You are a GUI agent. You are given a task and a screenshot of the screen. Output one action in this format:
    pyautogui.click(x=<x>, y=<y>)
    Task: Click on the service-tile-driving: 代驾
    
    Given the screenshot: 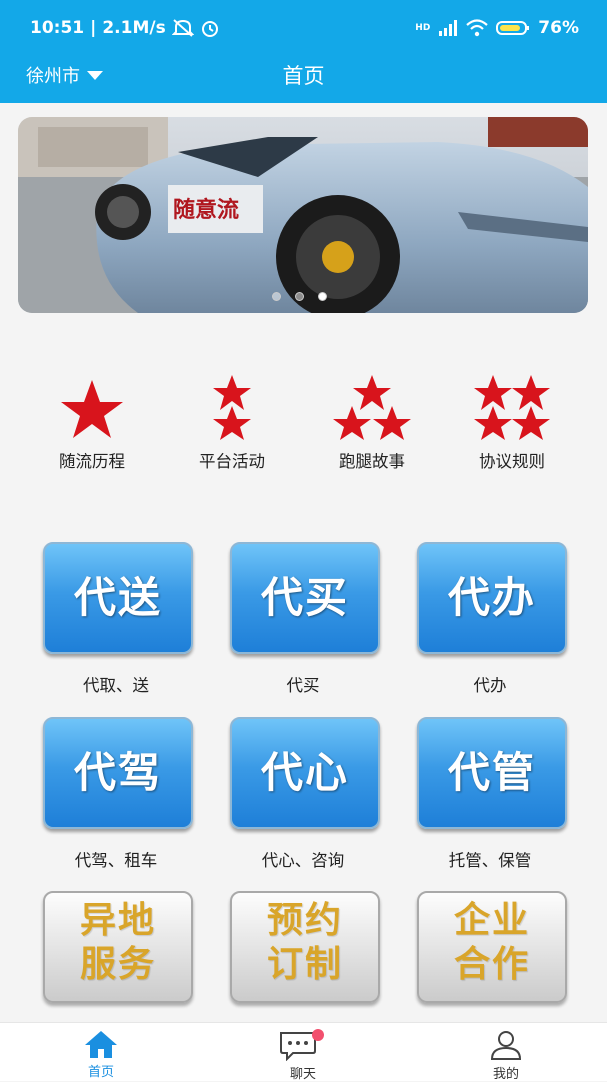 What is the action you would take?
    pyautogui.click(x=118, y=773)
    